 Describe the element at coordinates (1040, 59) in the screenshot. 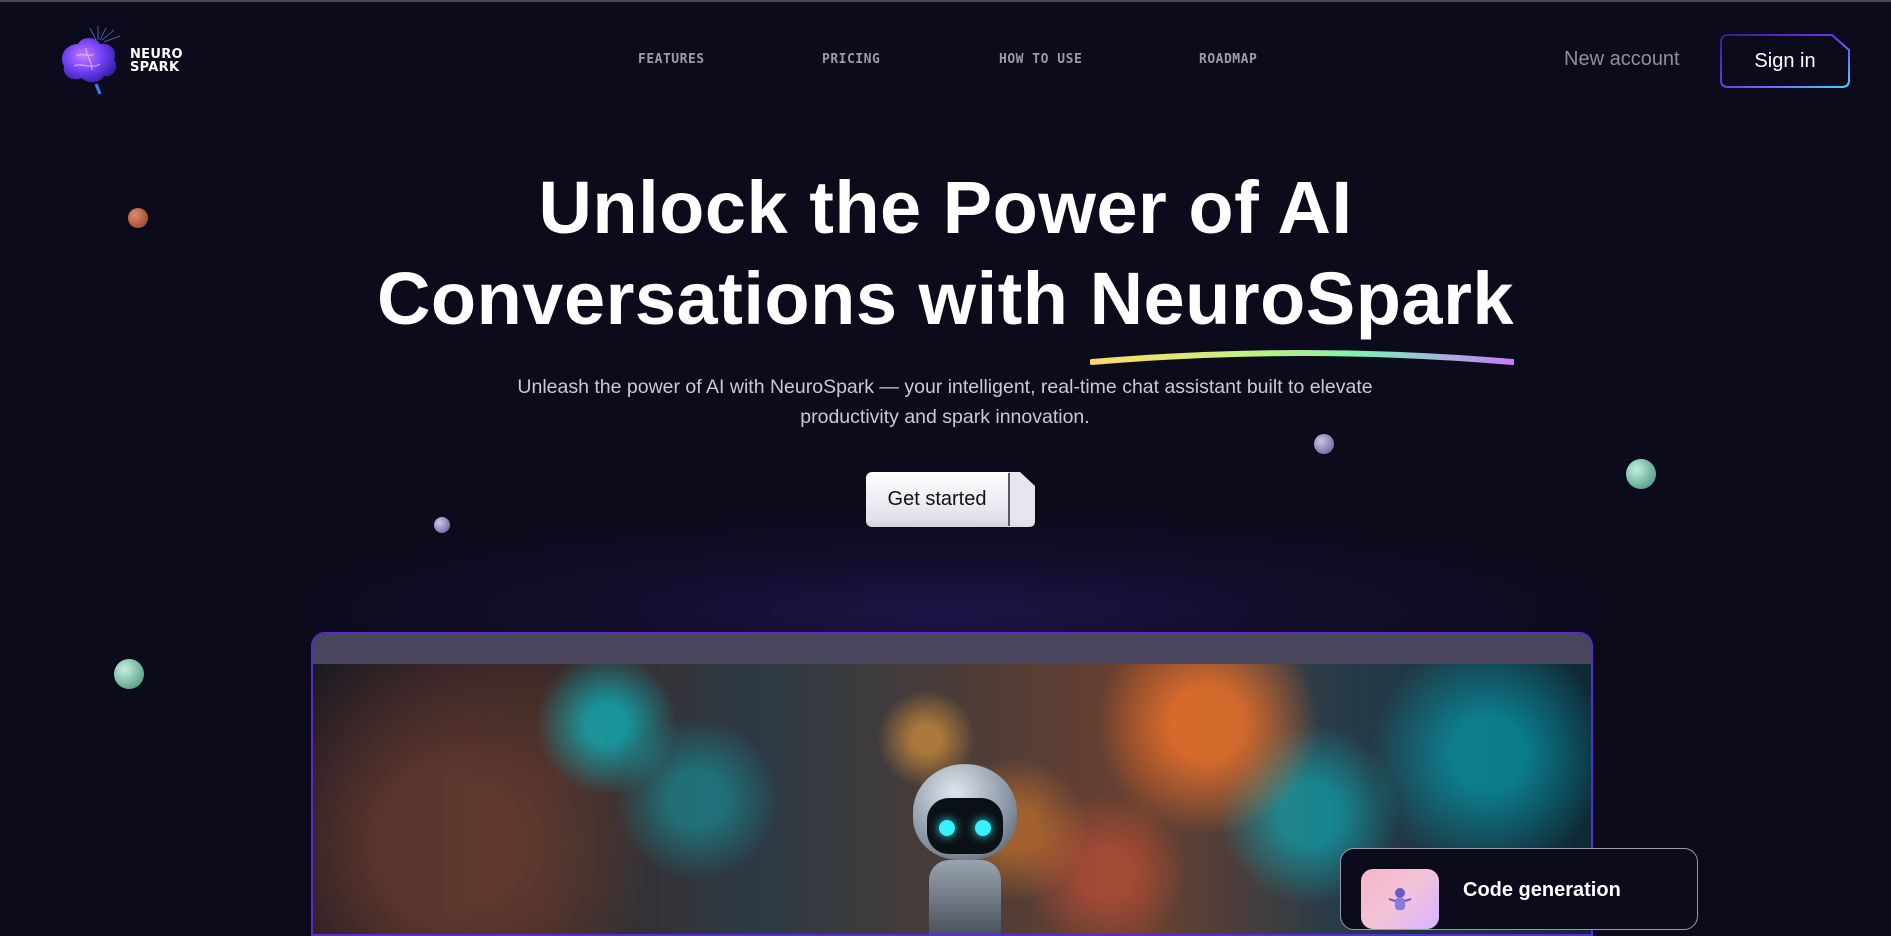

I see `nav-how-to-use: HOW TO USE` at that location.